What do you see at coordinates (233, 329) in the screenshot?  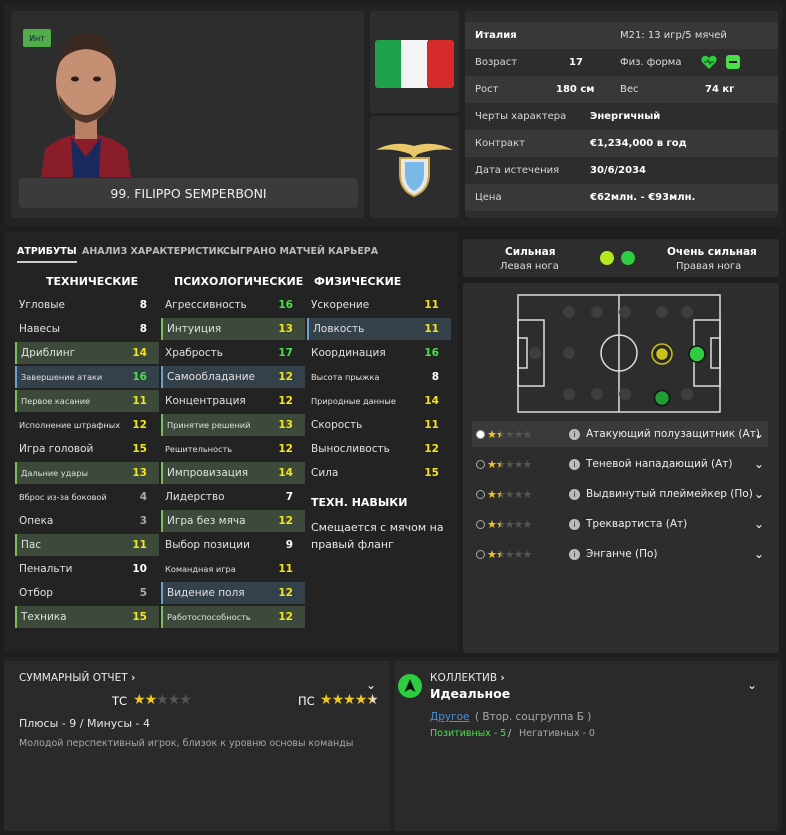 I see `attribute-row: Интуиция 13` at bounding box center [233, 329].